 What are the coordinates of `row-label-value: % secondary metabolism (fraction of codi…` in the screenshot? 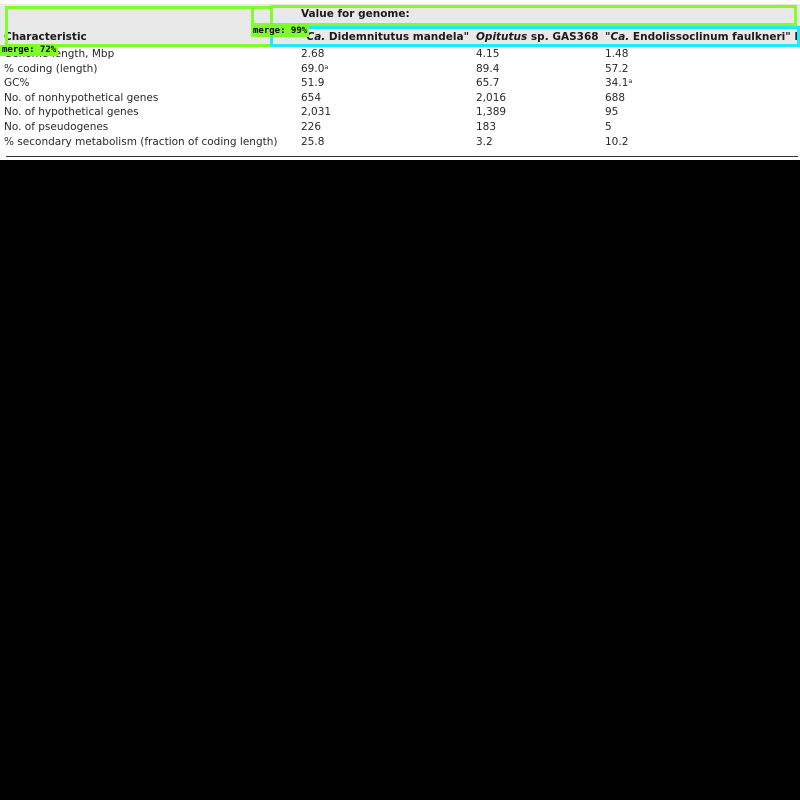 It's located at (141, 142).